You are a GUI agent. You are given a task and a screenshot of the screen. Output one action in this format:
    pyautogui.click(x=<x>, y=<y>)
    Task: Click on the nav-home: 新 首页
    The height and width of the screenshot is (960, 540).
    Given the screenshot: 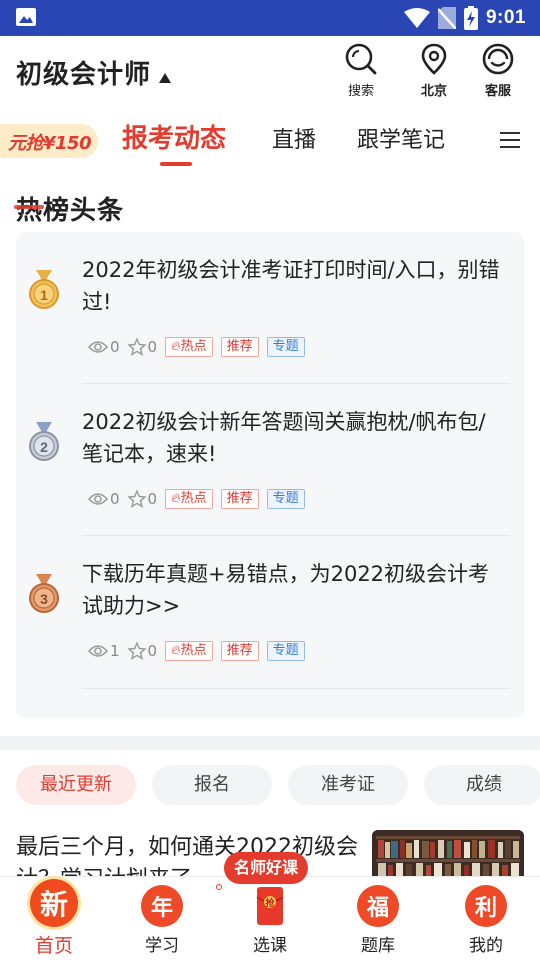 What is the action you would take?
    pyautogui.click(x=54, y=918)
    